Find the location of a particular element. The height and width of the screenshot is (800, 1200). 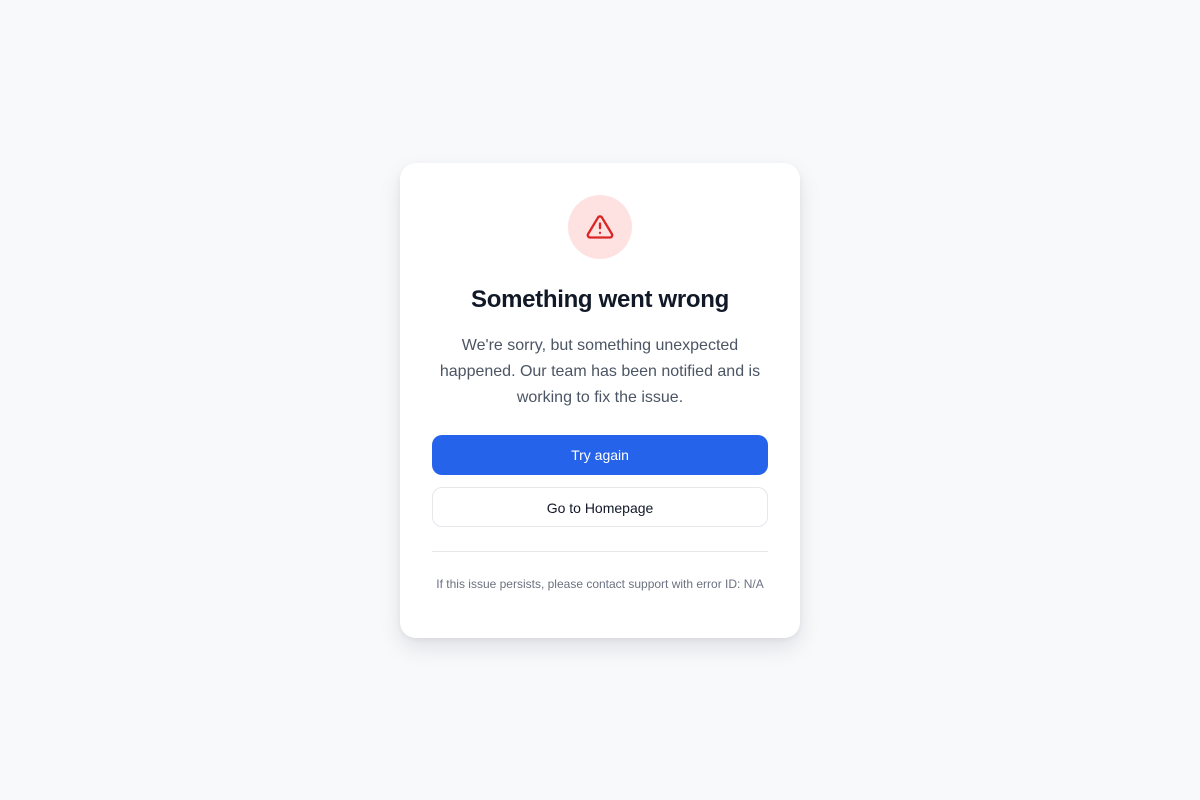

error-icon-badge is located at coordinates (600, 227).